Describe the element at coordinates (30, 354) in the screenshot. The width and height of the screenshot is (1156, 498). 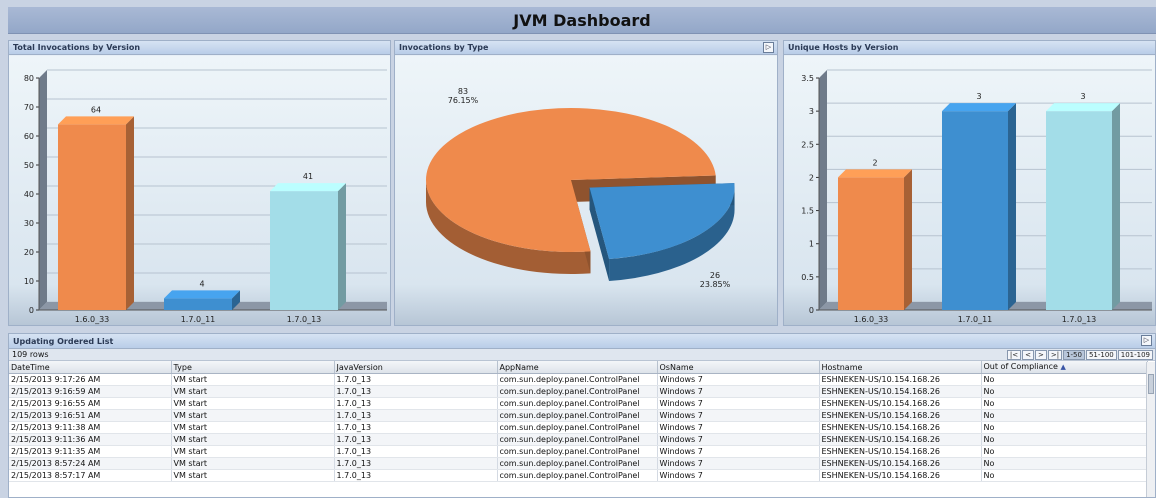
I see `row-count: 109 rows` at that location.